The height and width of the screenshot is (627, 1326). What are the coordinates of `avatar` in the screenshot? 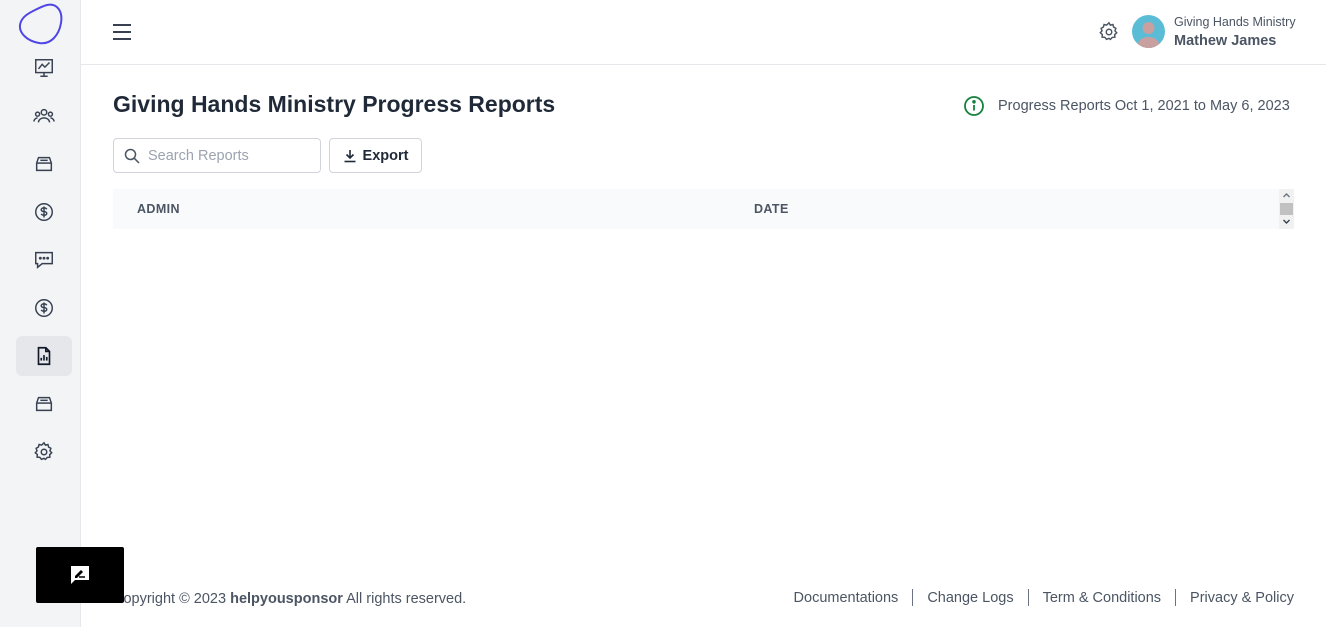 It's located at (1148, 31).